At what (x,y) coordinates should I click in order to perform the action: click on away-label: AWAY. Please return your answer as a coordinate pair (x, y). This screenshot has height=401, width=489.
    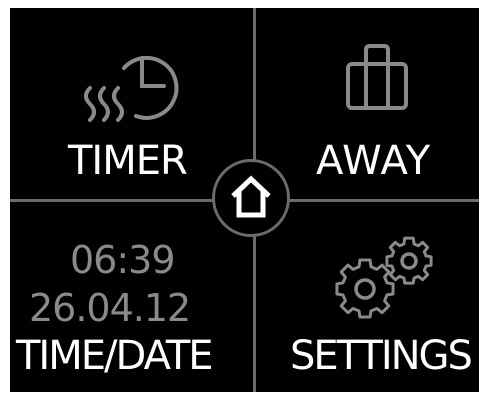
    Looking at the image, I should click on (374, 161).